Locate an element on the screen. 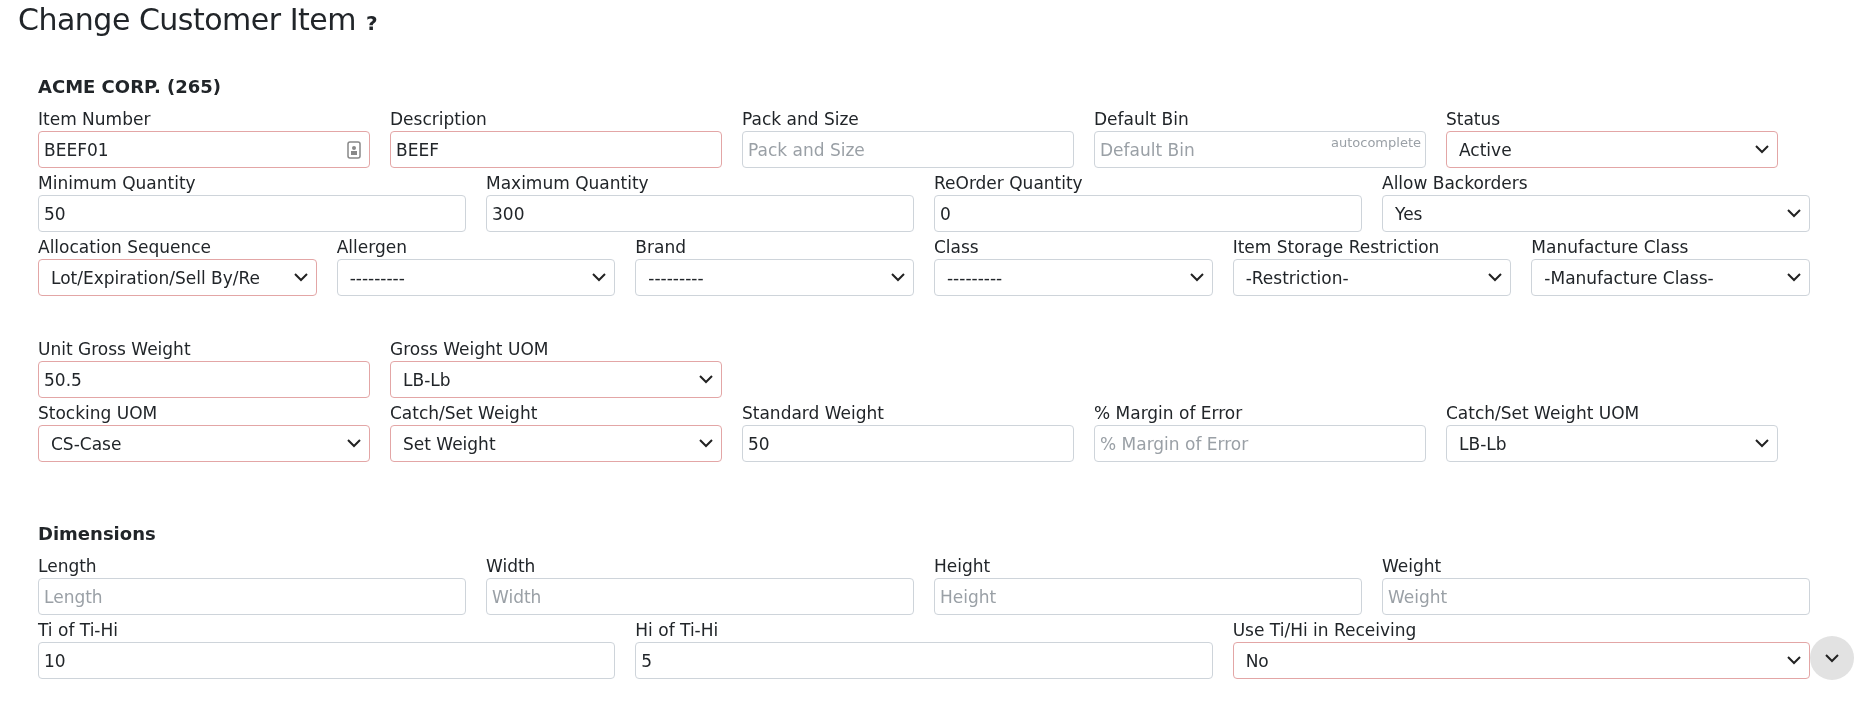 This screenshot has height=723, width=1857. customer-name: ACME CORP. (265) is located at coordinates (130, 86).